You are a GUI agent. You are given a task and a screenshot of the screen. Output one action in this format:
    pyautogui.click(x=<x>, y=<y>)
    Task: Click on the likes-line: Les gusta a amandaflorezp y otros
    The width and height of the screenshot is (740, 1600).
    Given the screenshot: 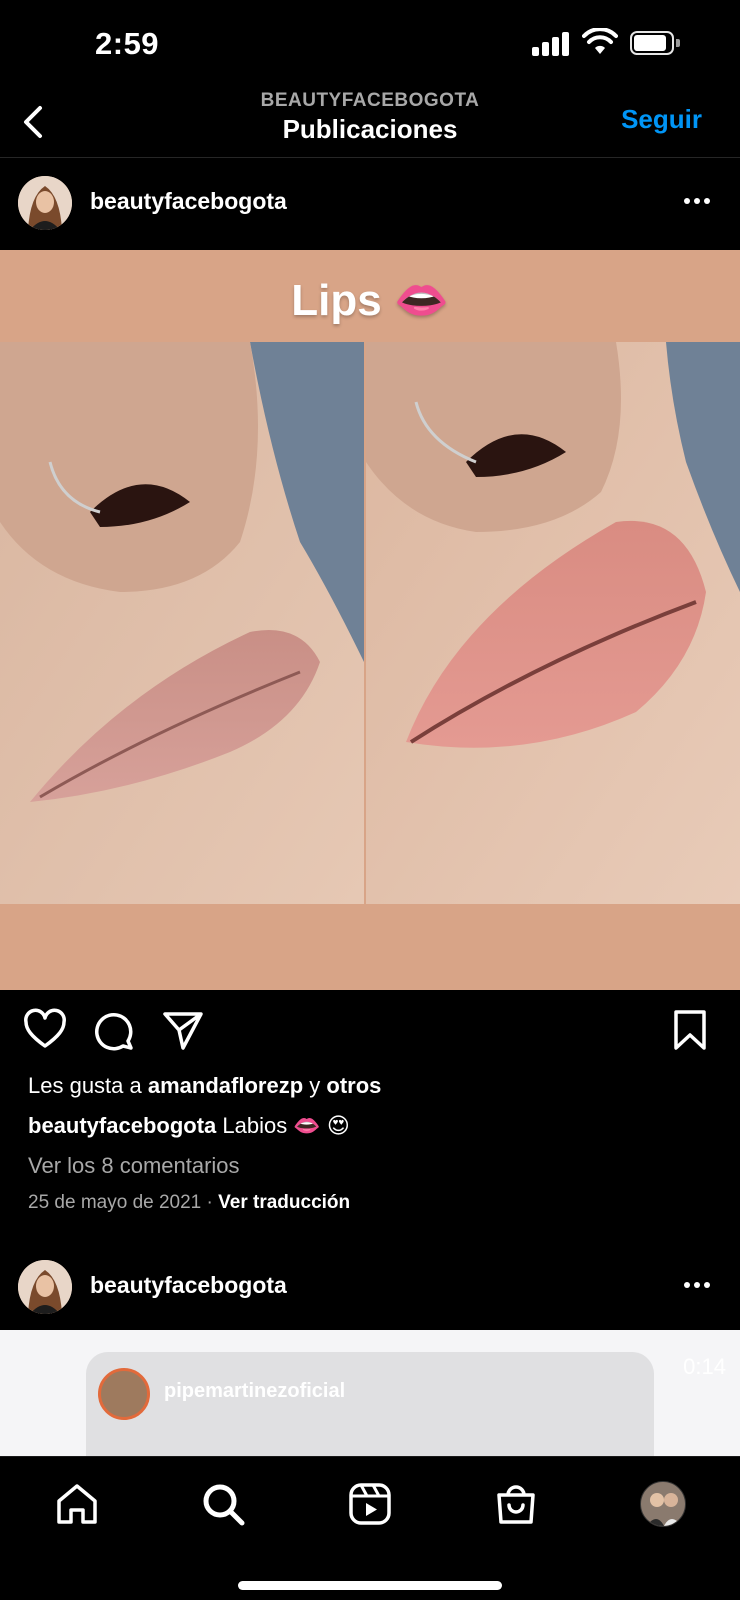 What is the action you would take?
    pyautogui.click(x=373, y=1086)
    